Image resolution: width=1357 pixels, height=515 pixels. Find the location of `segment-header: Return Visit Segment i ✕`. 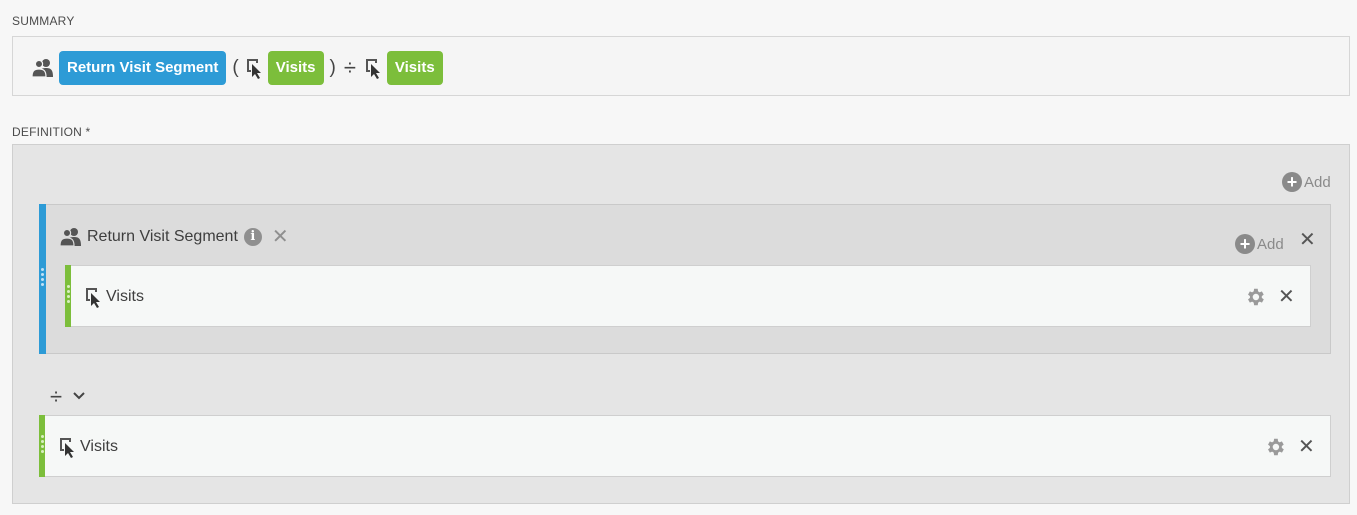

segment-header: Return Visit Segment i ✕ is located at coordinates (174, 237).